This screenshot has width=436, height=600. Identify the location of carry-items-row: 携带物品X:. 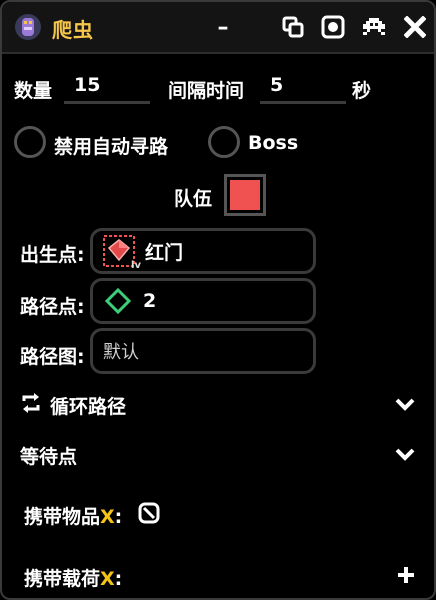
(218, 514).